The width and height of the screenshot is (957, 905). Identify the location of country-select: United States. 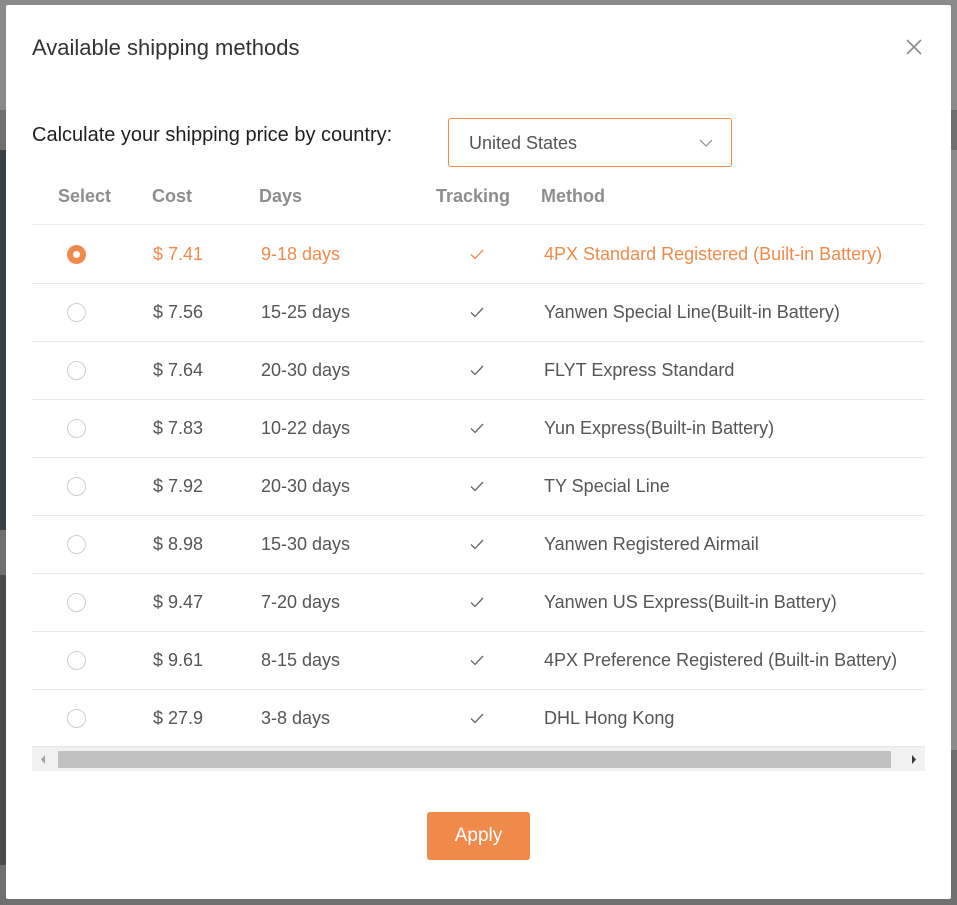
(590, 142).